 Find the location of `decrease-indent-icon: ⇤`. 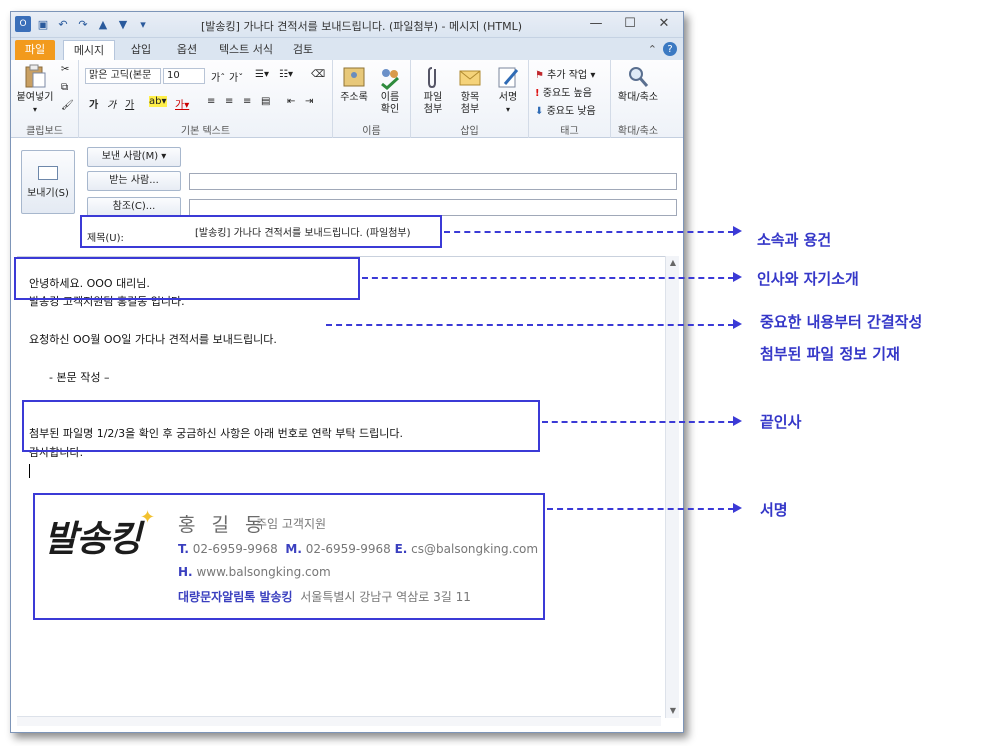

decrease-indent-icon: ⇤ is located at coordinates (291, 101).